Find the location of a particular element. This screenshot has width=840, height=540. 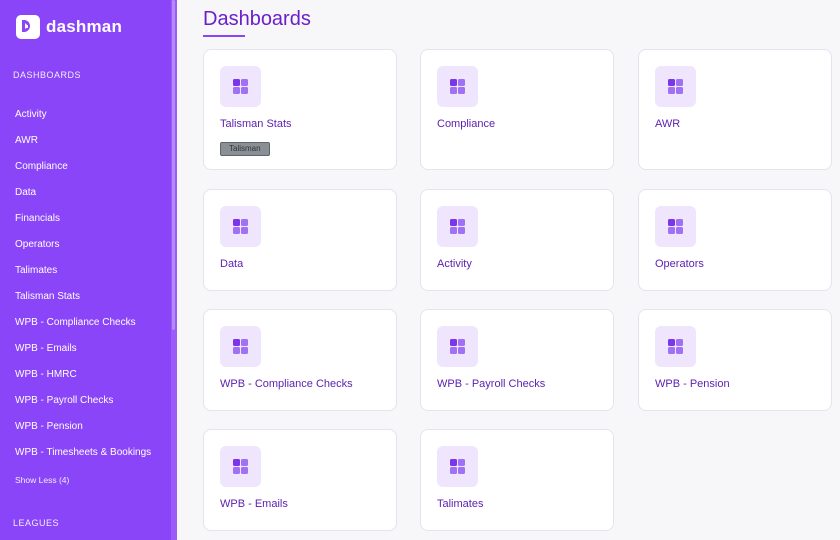

card-title: WPB - Pension is located at coordinates (692, 384).